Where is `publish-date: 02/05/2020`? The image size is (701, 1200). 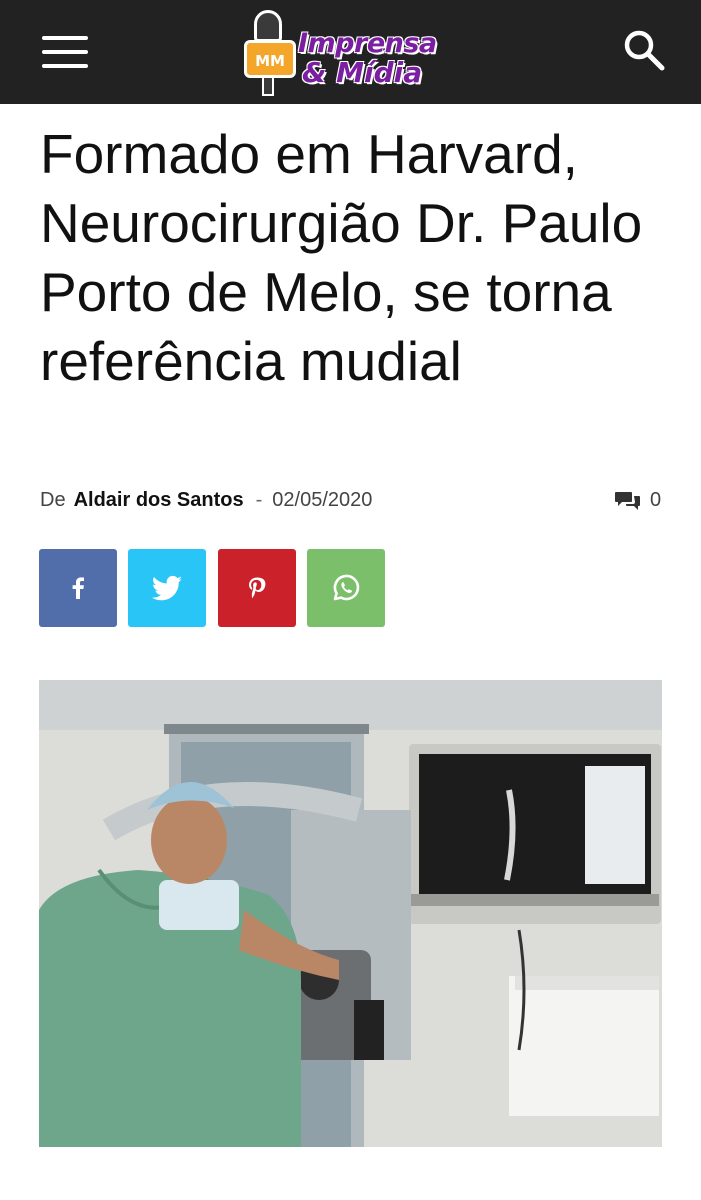 publish-date: 02/05/2020 is located at coordinates (322, 500).